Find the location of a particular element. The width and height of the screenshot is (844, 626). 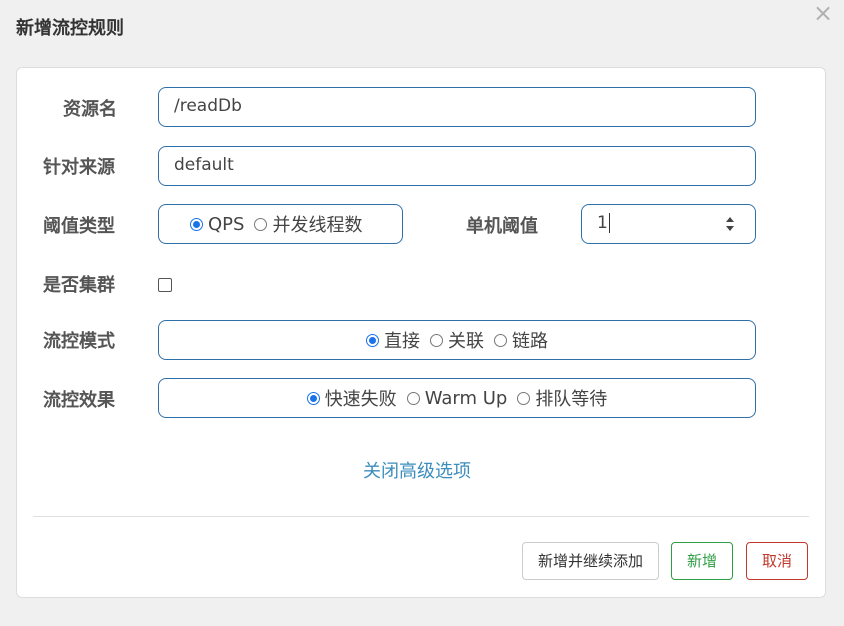

flow-mode-radio-group: 直接 关联 链路 is located at coordinates (457, 340).